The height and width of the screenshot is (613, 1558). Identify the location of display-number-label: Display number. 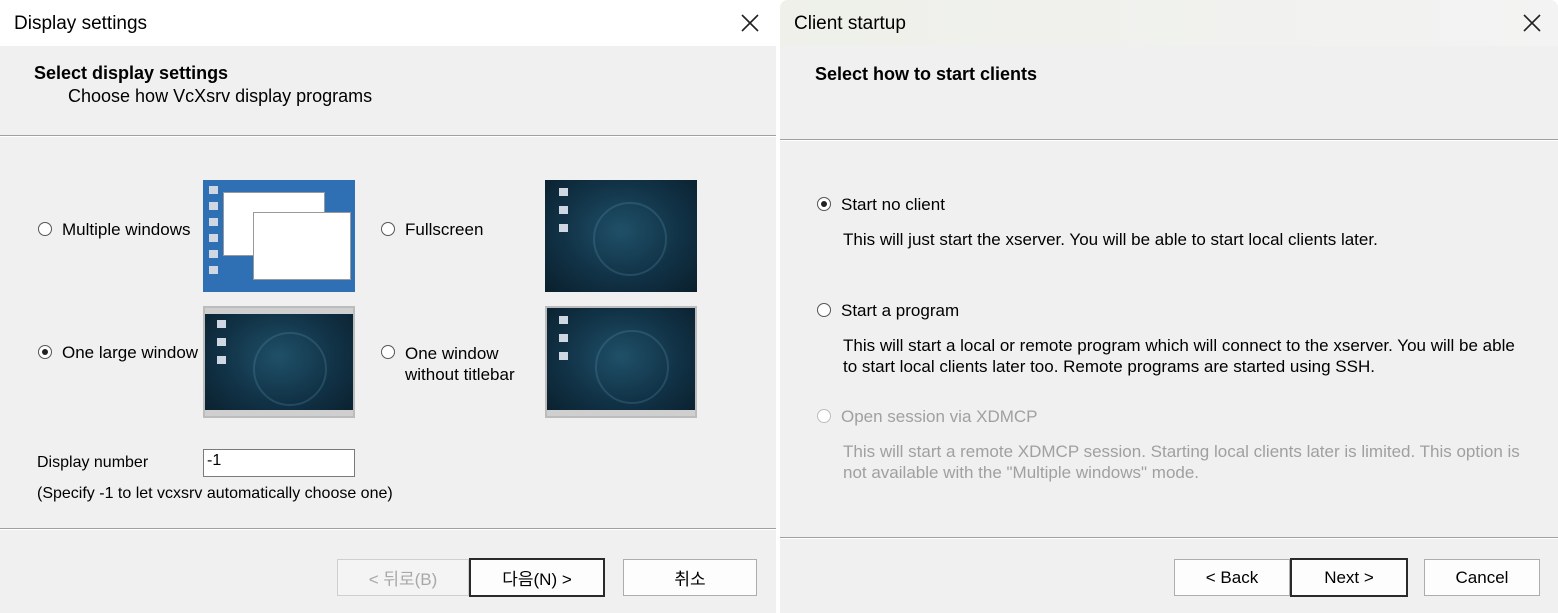
(93, 462).